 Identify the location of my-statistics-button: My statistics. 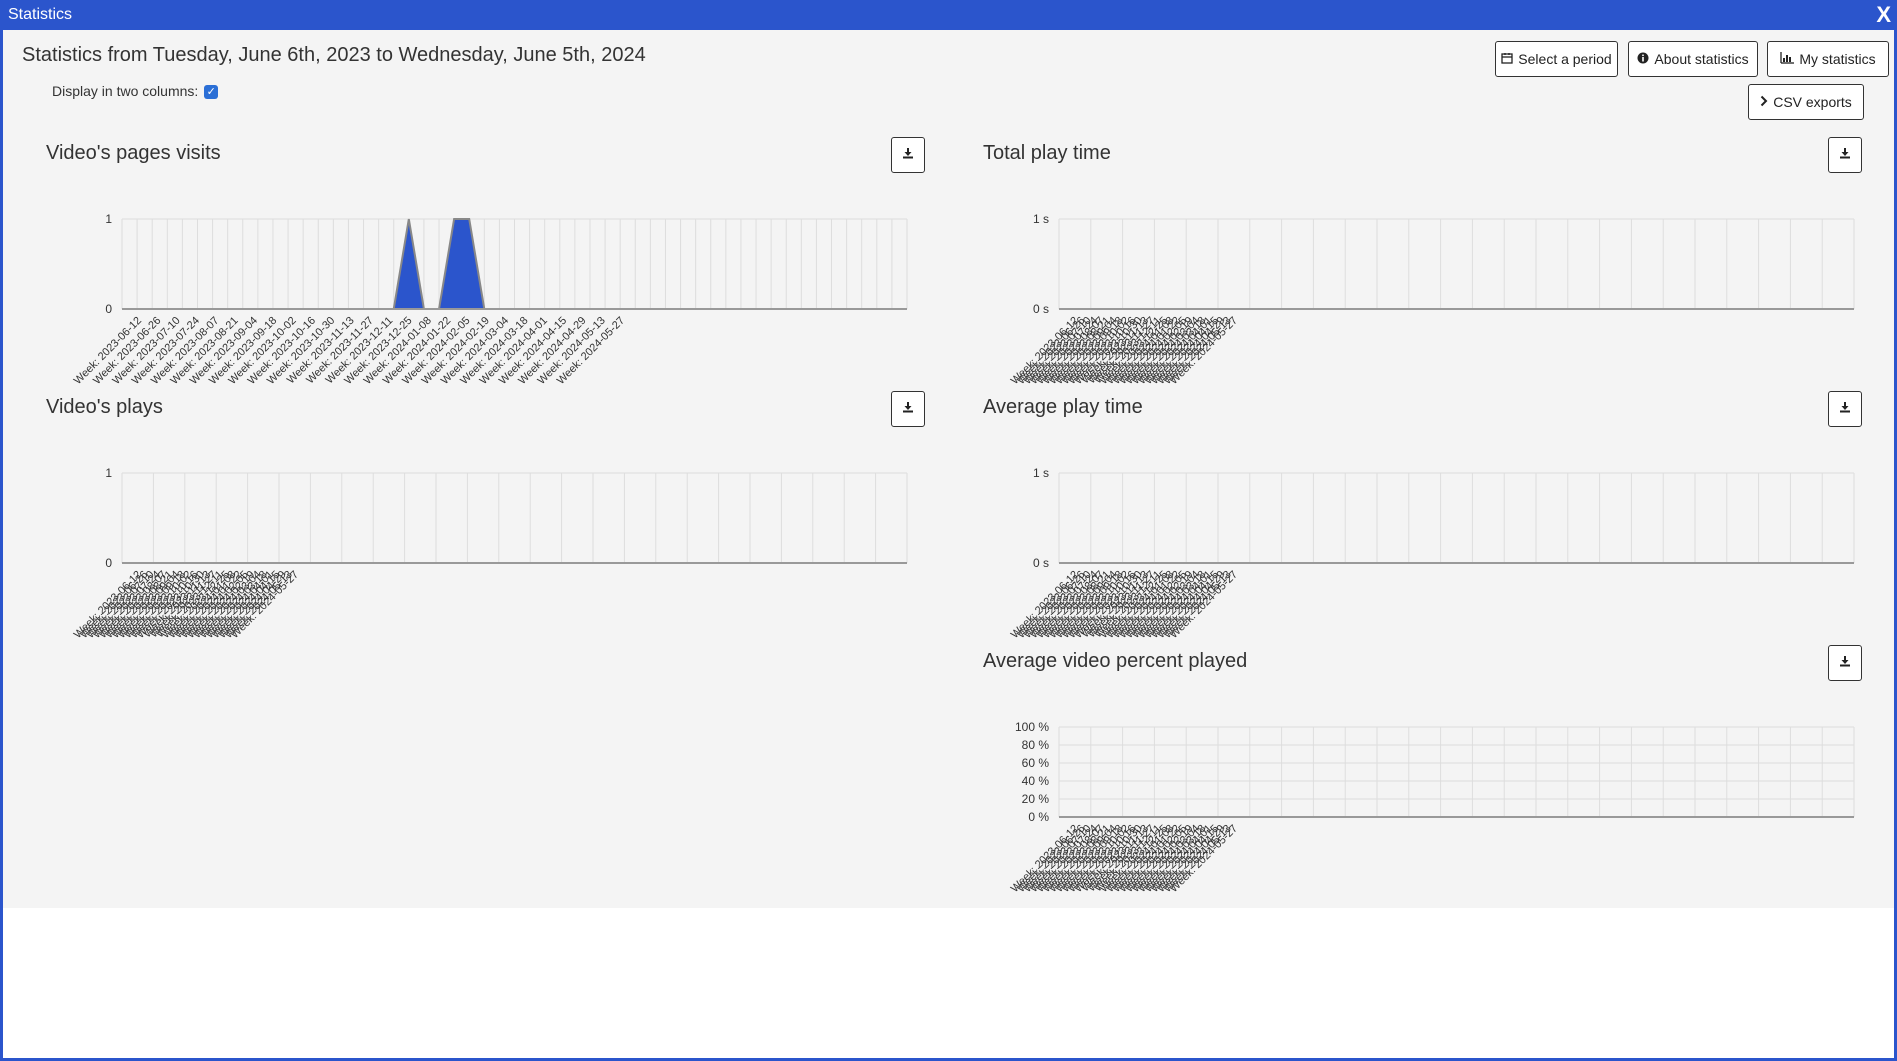
(1828, 59).